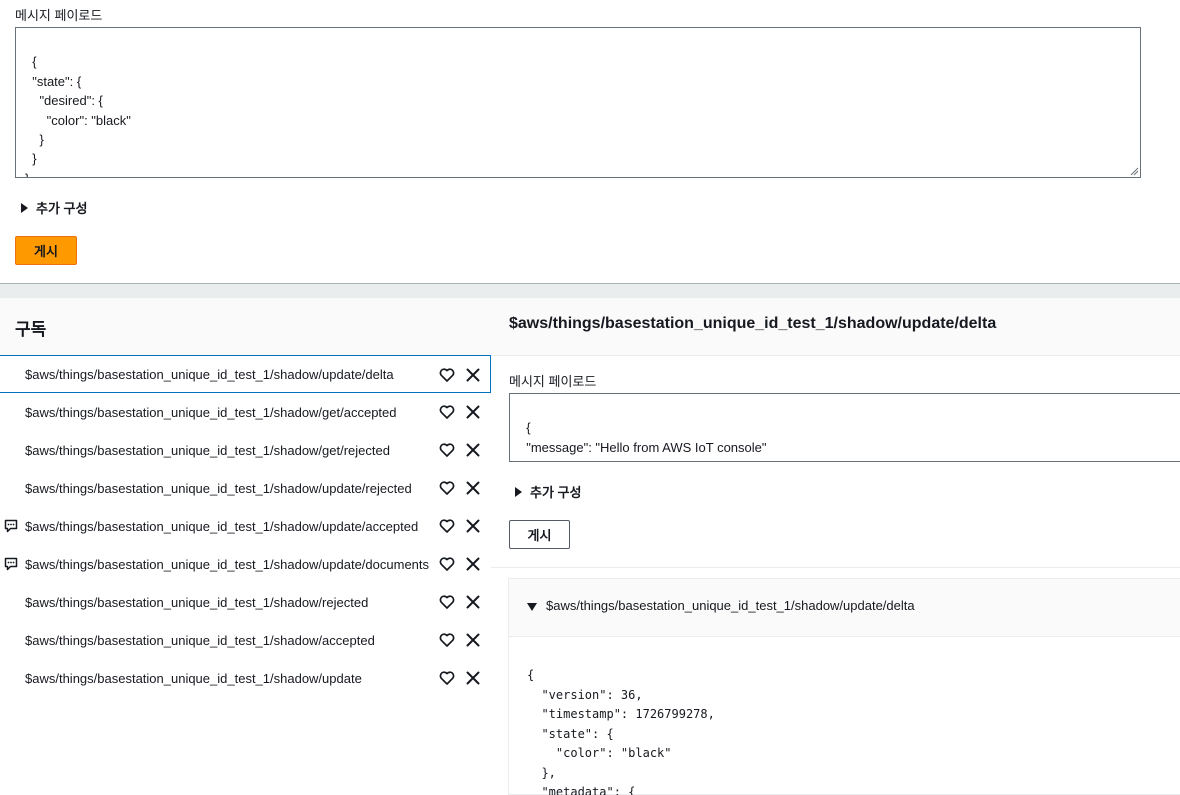  What do you see at coordinates (62, 208) in the screenshot?
I see `additional-config-label: 추가 구성` at bounding box center [62, 208].